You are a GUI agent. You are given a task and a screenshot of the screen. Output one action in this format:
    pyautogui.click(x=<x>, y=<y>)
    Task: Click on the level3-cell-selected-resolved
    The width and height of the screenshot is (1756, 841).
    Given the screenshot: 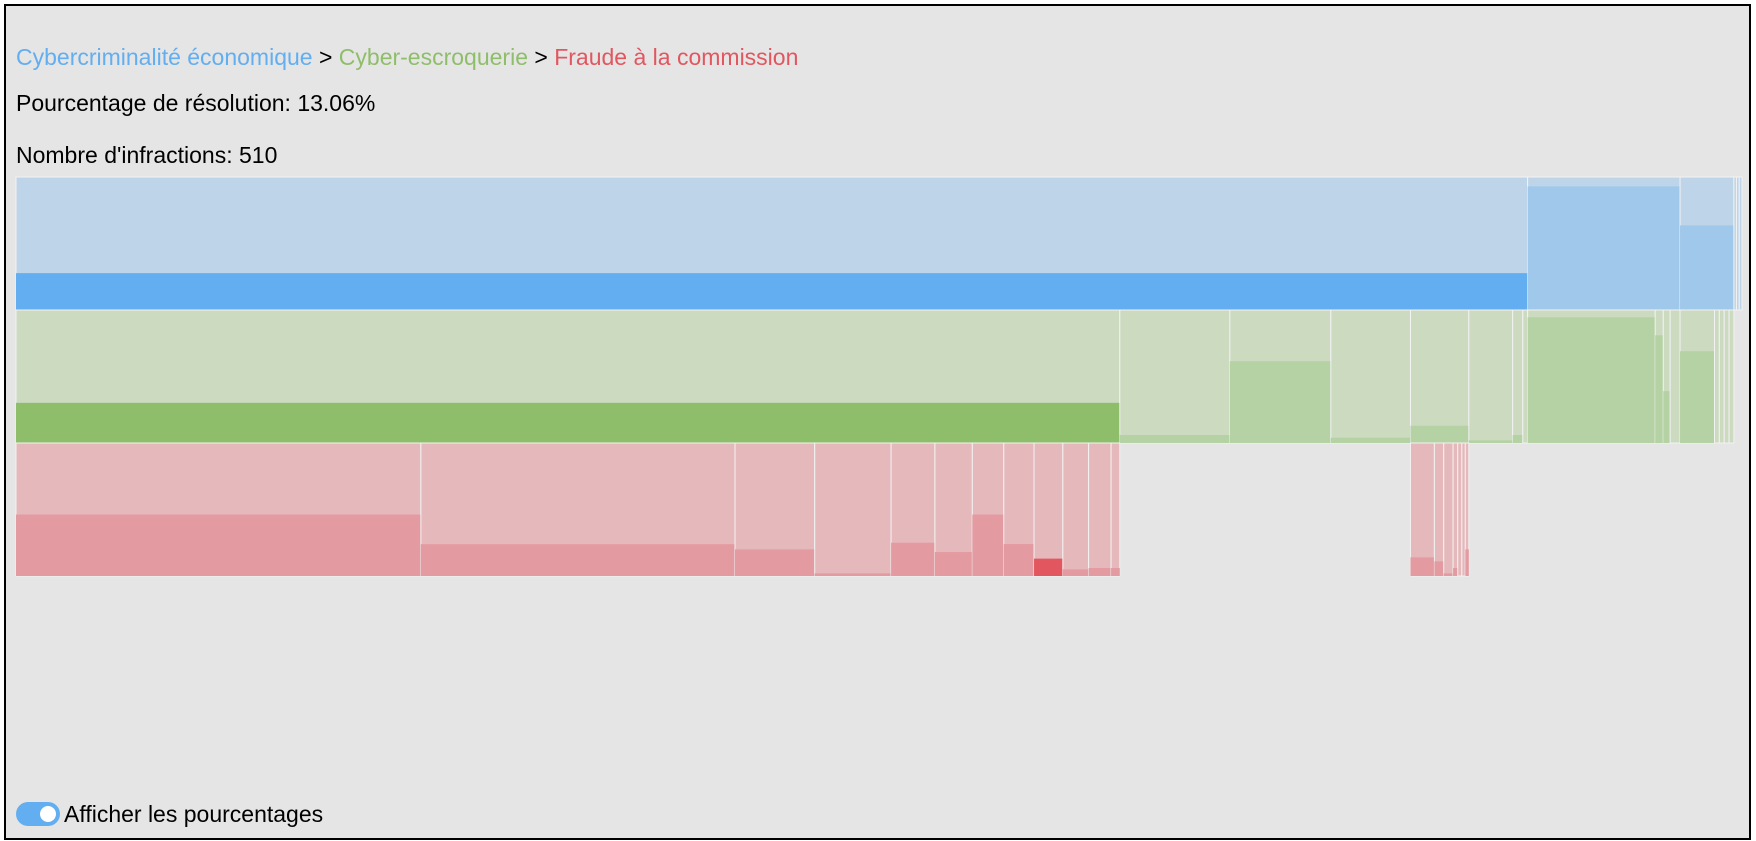 What is the action you would take?
    pyautogui.click(x=1048, y=567)
    